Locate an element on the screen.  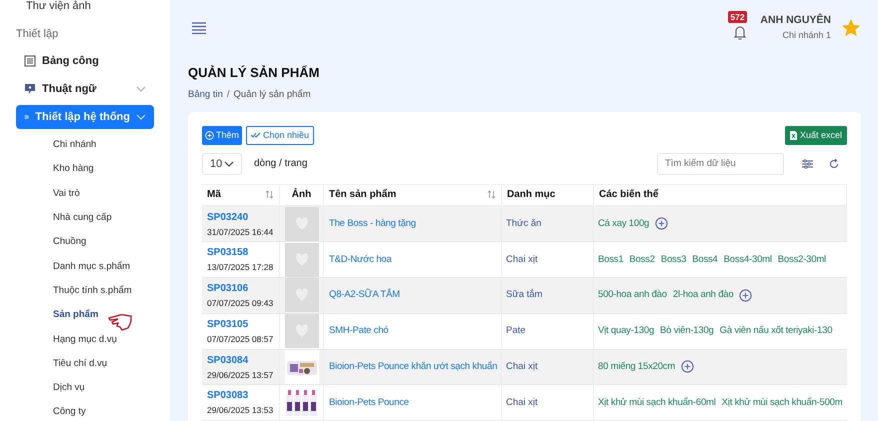
table-icon is located at coordinates (30, 61).